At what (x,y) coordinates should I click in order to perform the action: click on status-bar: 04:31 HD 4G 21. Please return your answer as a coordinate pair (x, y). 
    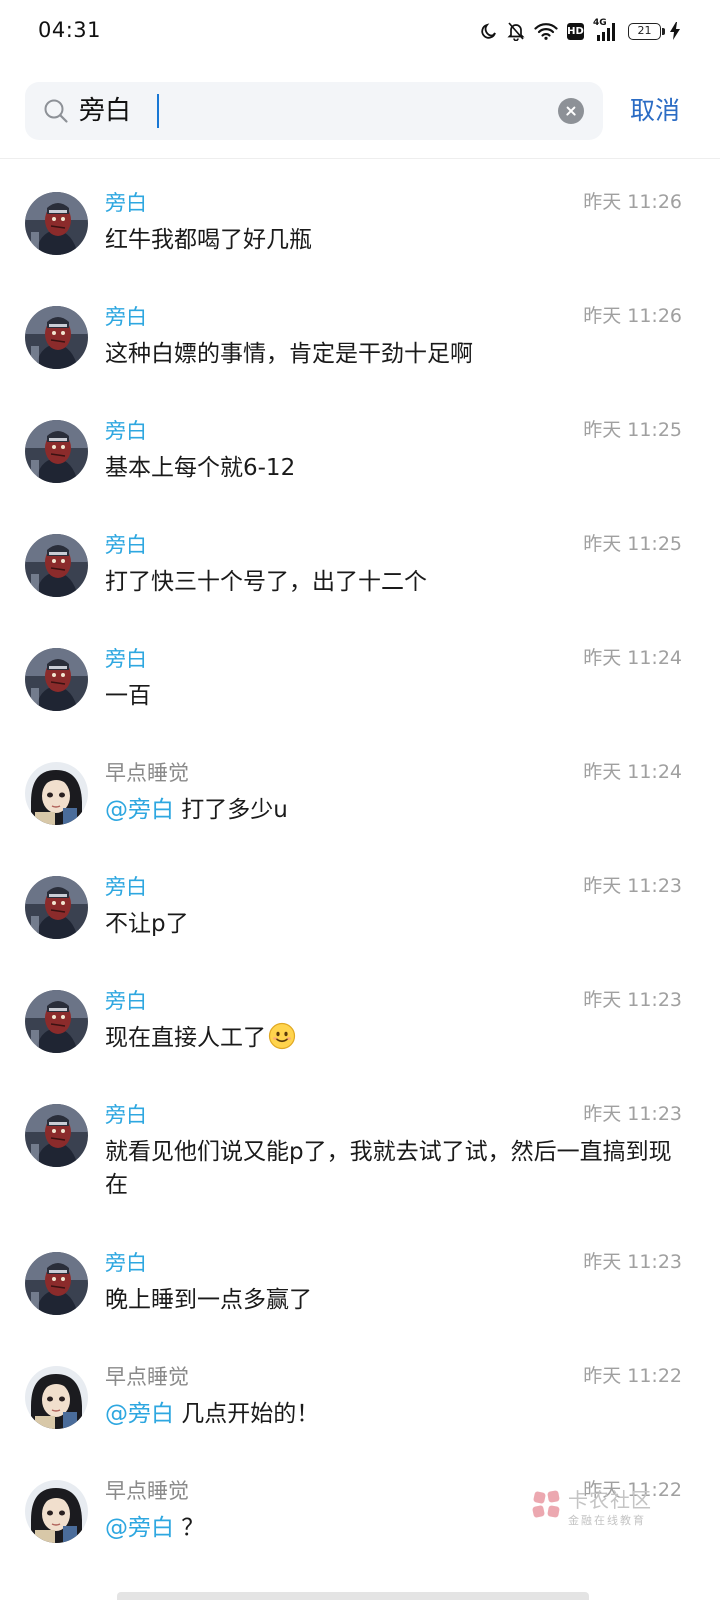
    Looking at the image, I should click on (360, 31).